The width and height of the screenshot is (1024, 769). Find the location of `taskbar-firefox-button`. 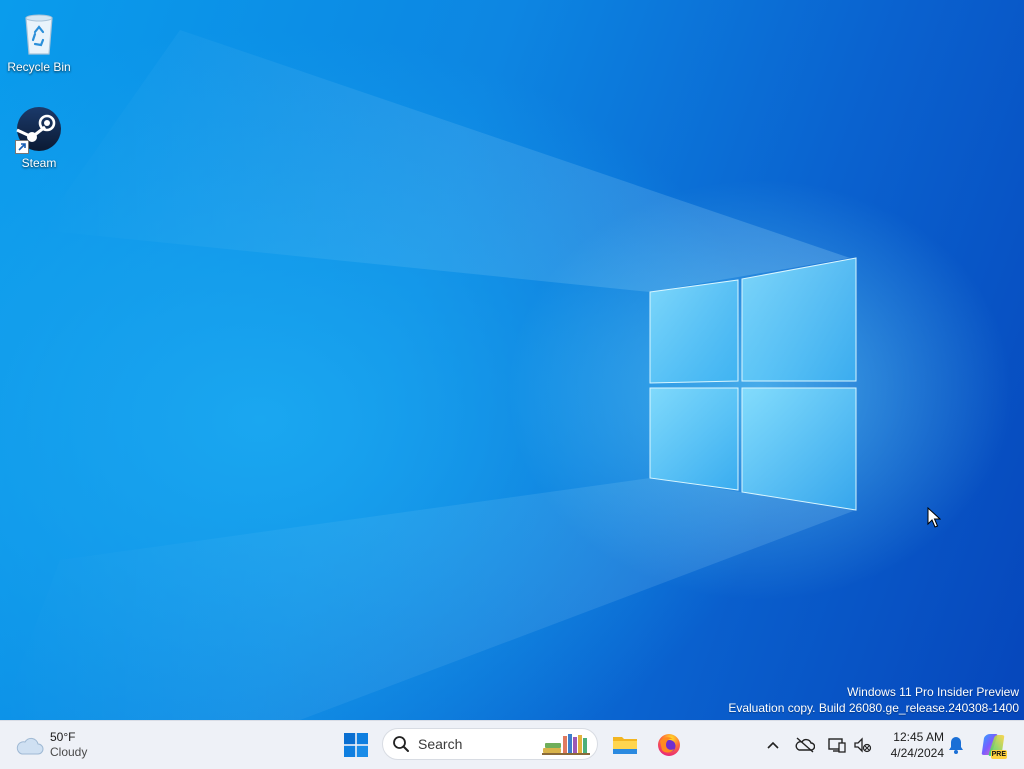

taskbar-firefox-button is located at coordinates (669, 745).